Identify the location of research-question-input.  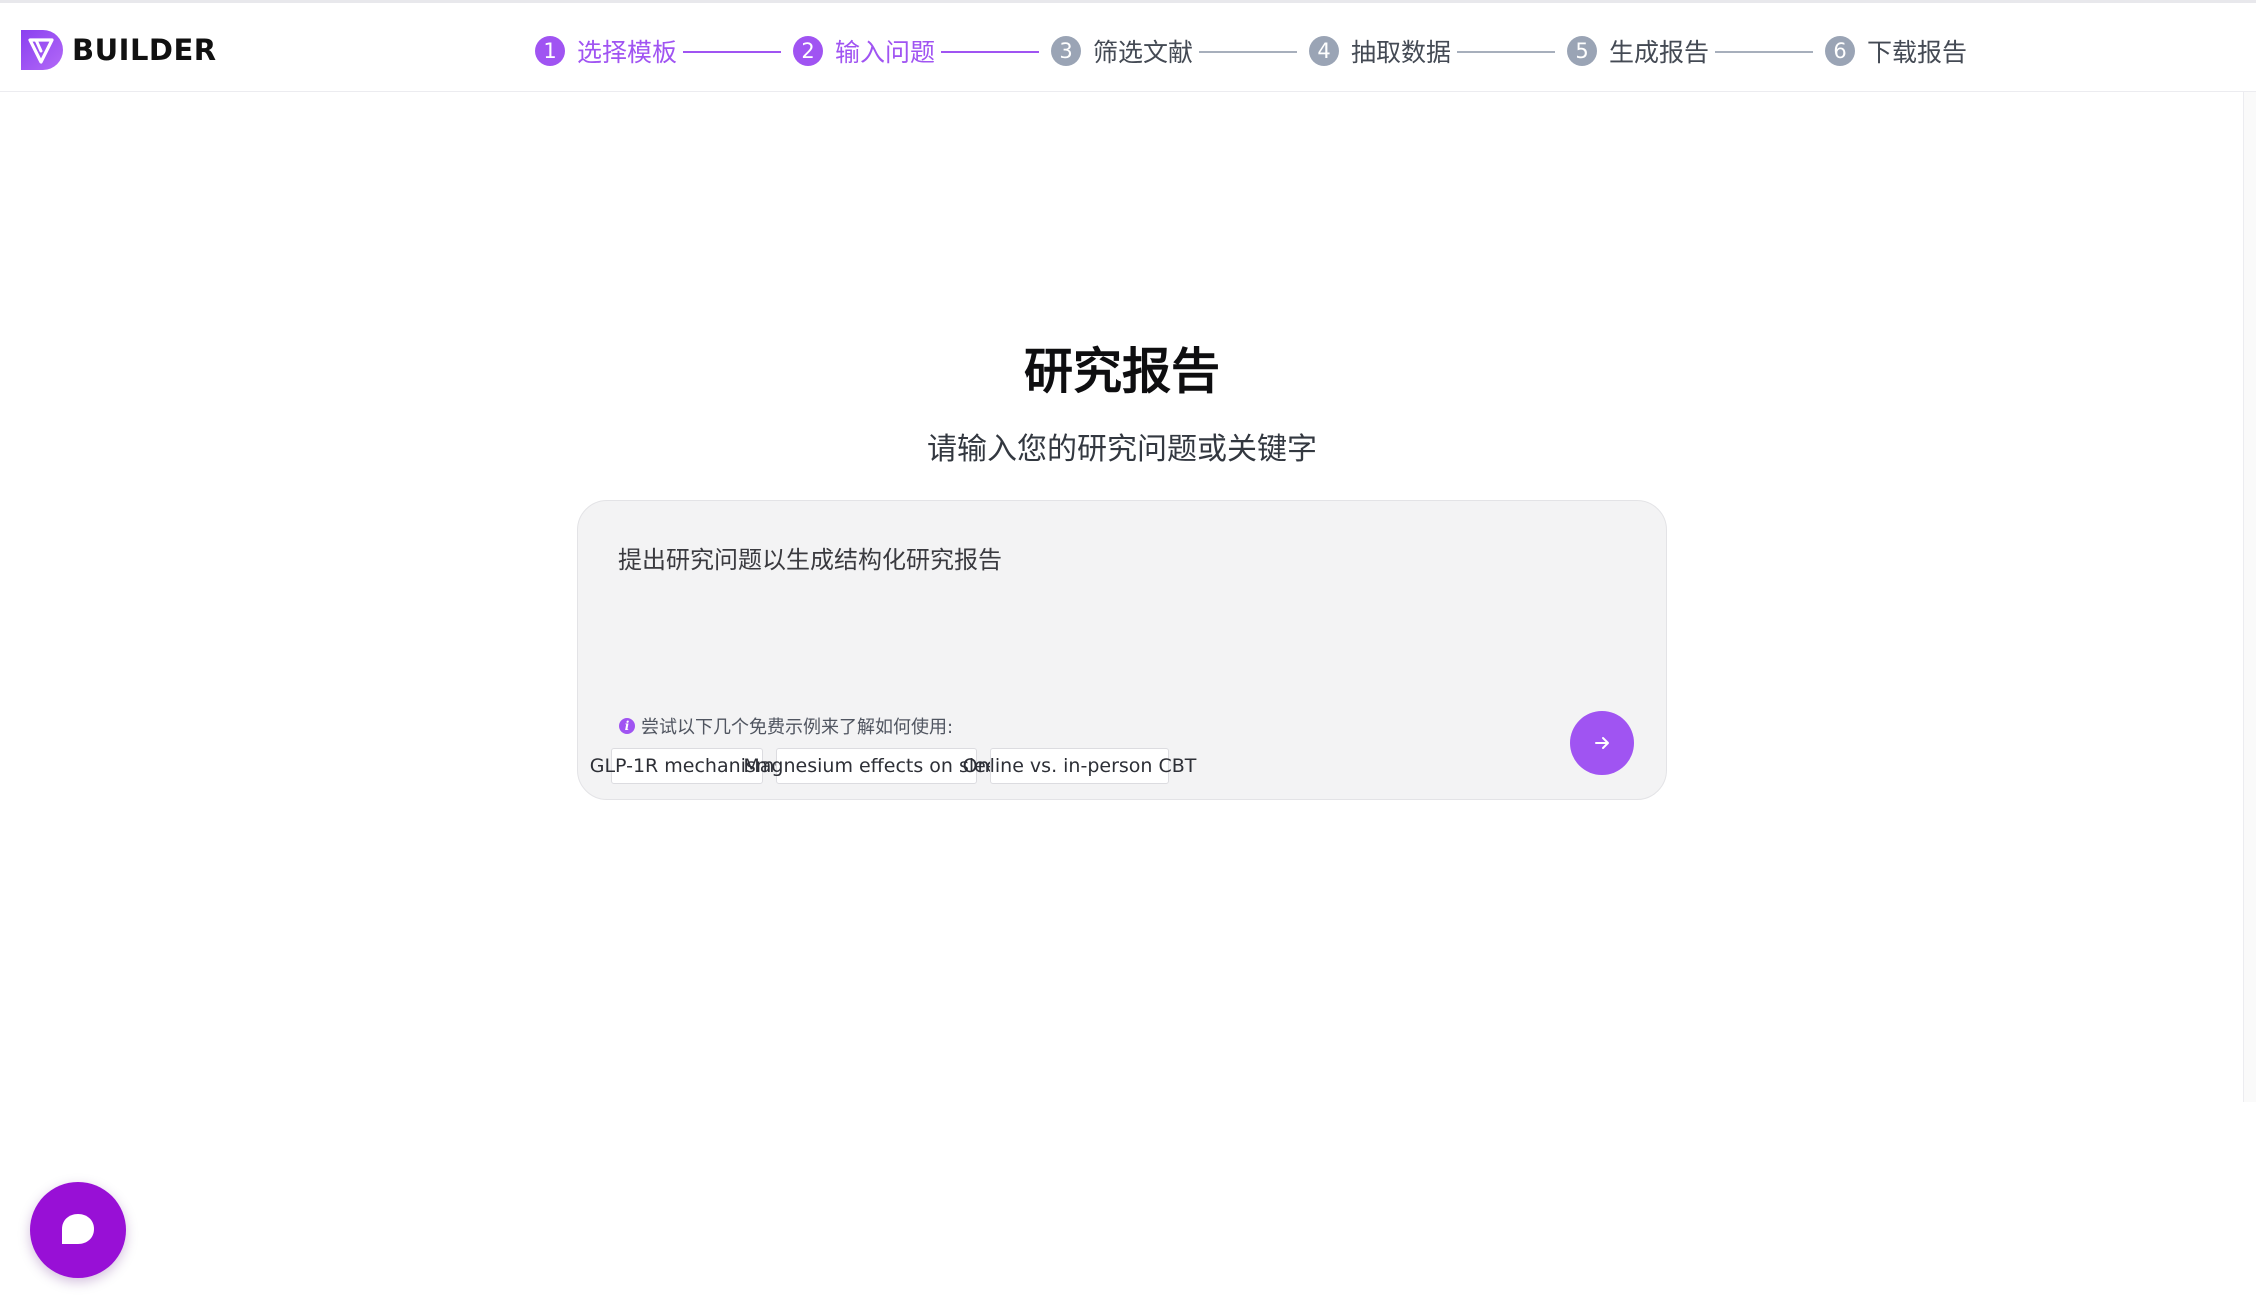
(1098, 598).